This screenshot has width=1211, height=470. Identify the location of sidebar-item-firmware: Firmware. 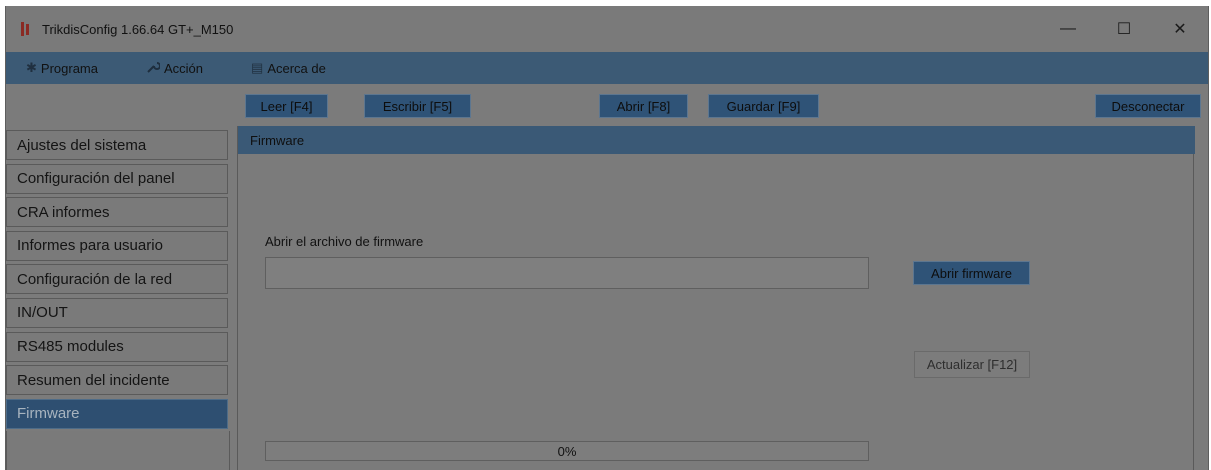
(117, 413).